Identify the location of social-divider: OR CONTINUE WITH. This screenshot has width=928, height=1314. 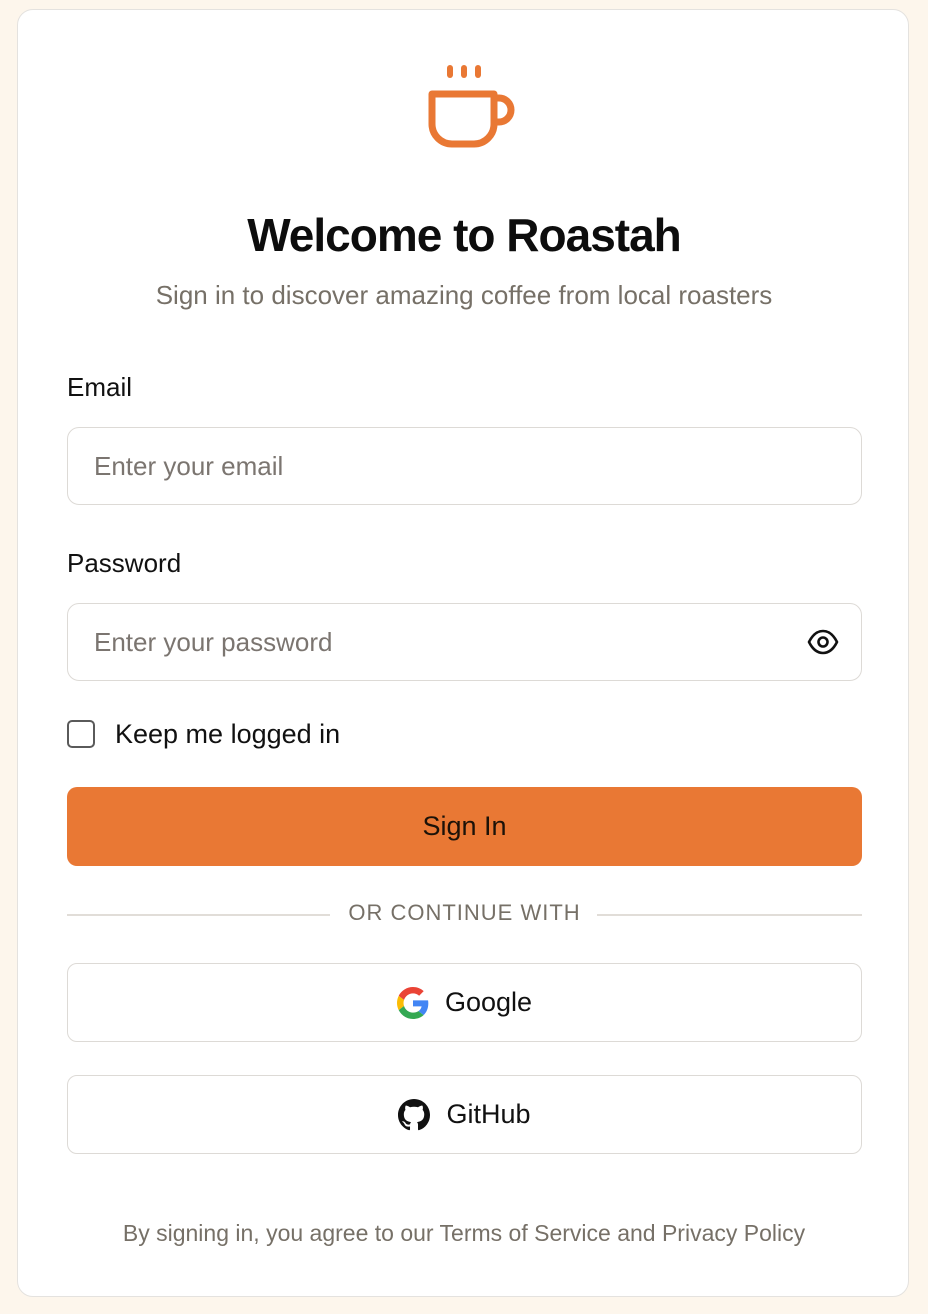
(464, 915).